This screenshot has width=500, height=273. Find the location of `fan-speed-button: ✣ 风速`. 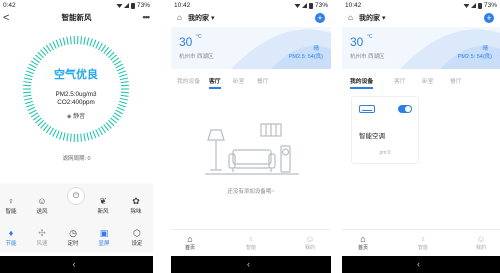

fan-speed-button: ✣ 风速 is located at coordinates (42, 237).